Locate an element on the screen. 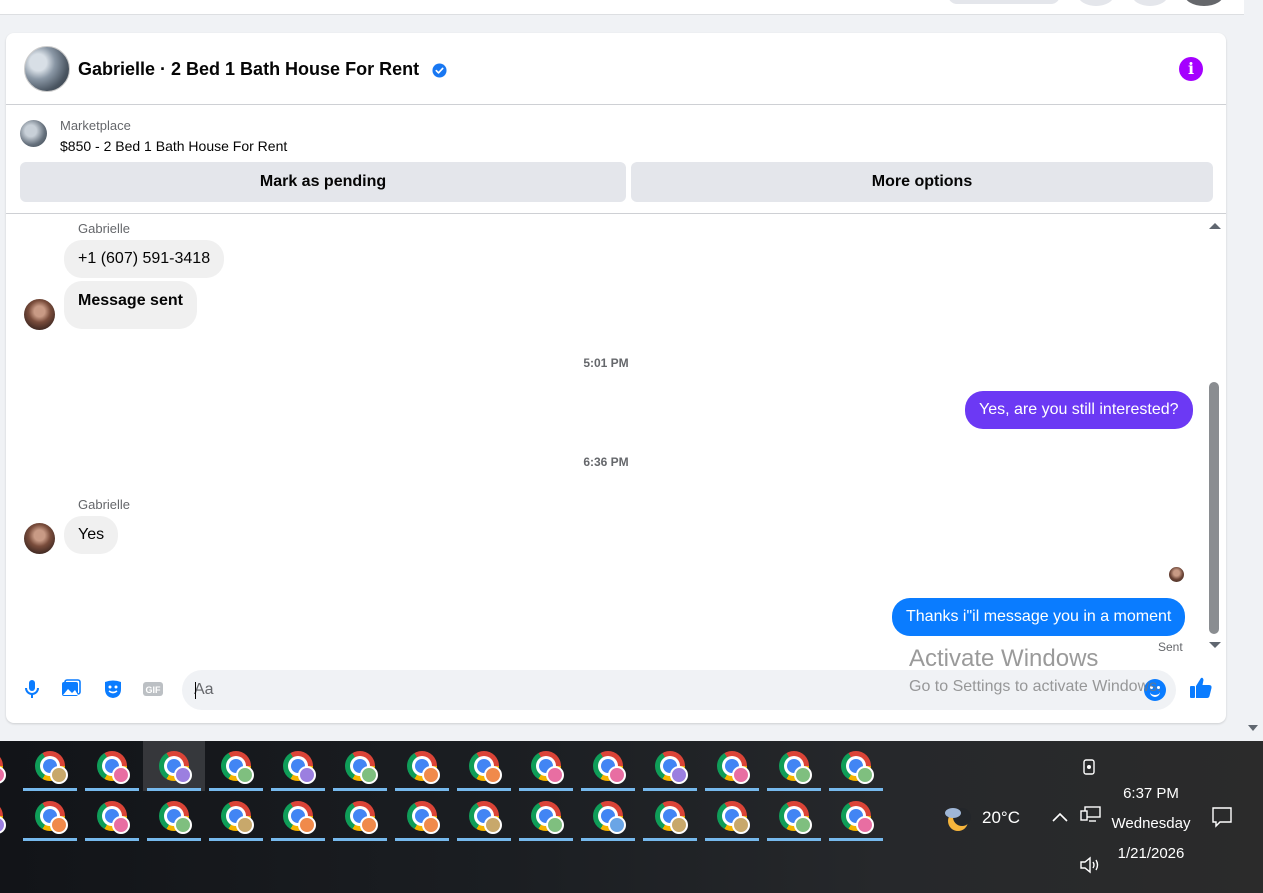  incoming-message-bubble: Message sent is located at coordinates (130, 305).